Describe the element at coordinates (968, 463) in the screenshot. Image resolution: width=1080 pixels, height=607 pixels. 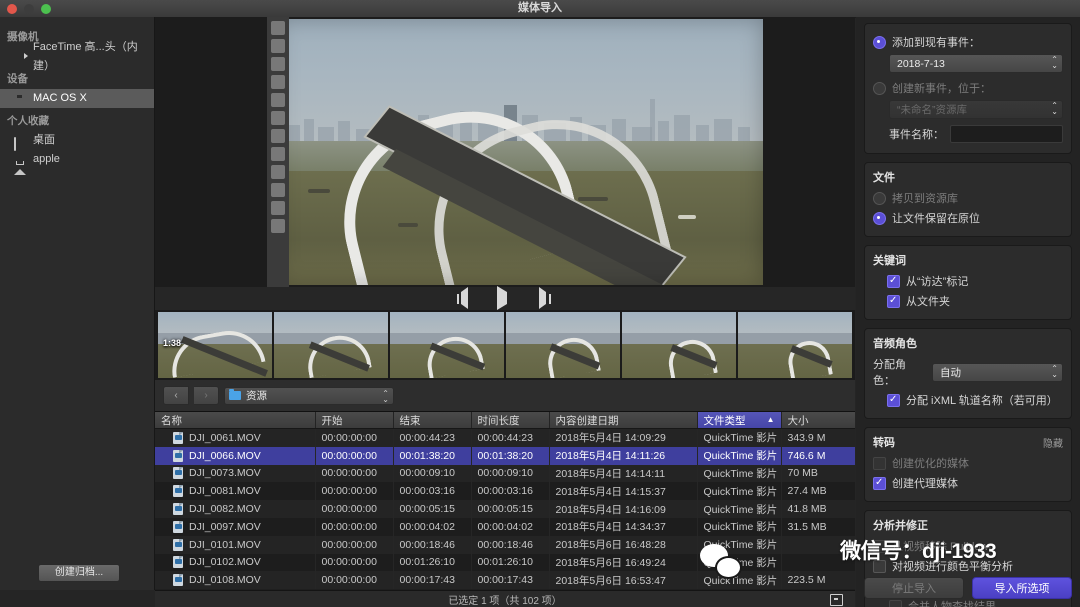
I see `create-optimized-media-row: 创建优化的媒体` at that location.